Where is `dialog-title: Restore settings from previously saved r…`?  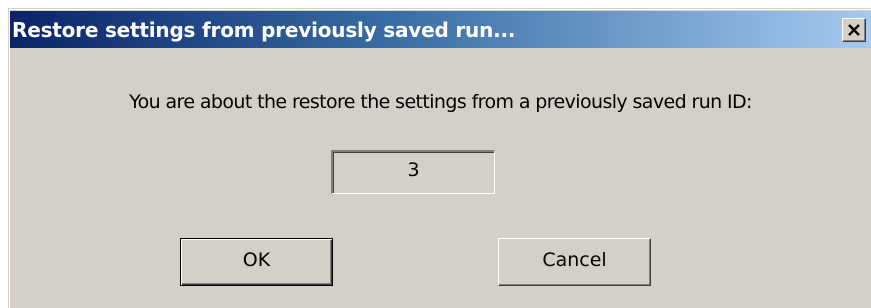
dialog-title: Restore settings from previously saved r… is located at coordinates (264, 30).